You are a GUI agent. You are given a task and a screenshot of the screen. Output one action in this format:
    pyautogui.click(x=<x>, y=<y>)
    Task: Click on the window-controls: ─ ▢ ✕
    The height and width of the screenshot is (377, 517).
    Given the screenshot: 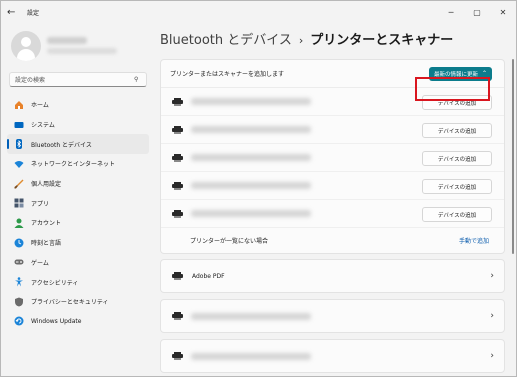 What is the action you would take?
    pyautogui.click(x=477, y=12)
    